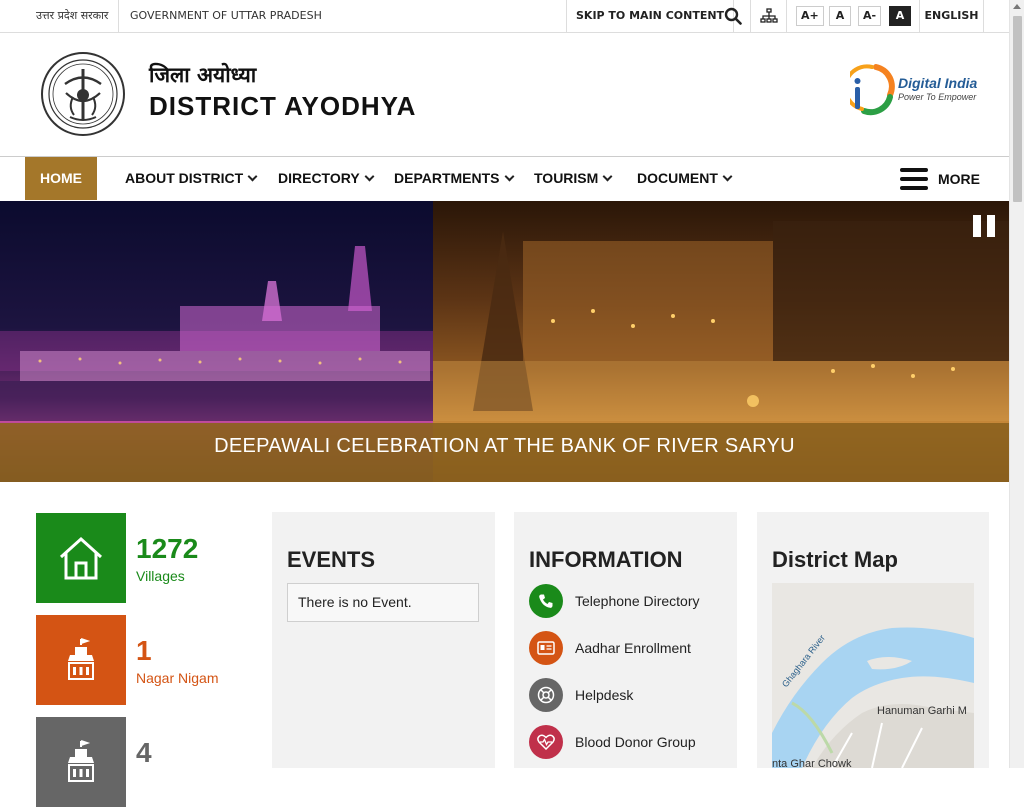 The image size is (1024, 807). Describe the element at coordinates (984, 226) in the screenshot. I see `slider-pause-button` at that location.